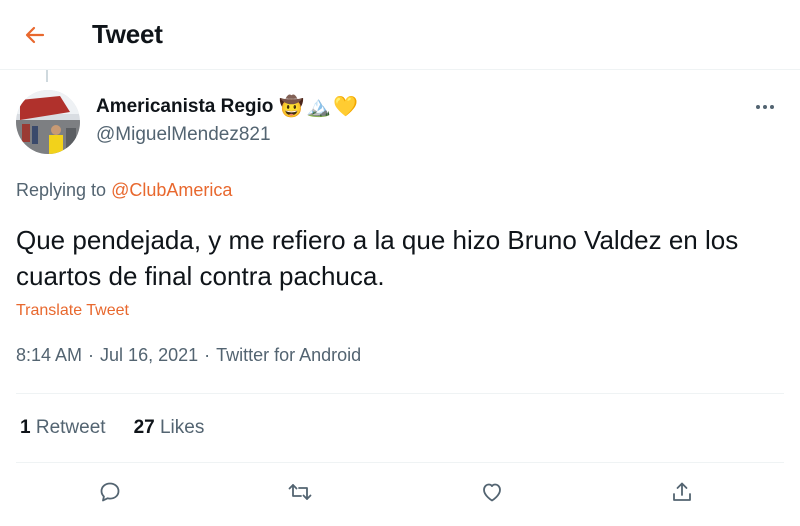 The height and width of the screenshot is (526, 800). Describe the element at coordinates (72, 311) in the screenshot. I see `translate-tweet-link: Translate Tweet` at that location.